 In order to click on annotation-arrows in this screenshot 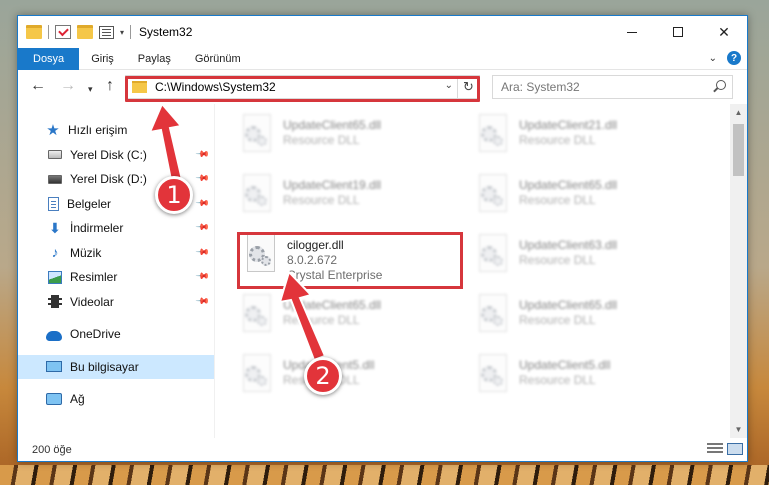, I will do `click(237, 232)`.